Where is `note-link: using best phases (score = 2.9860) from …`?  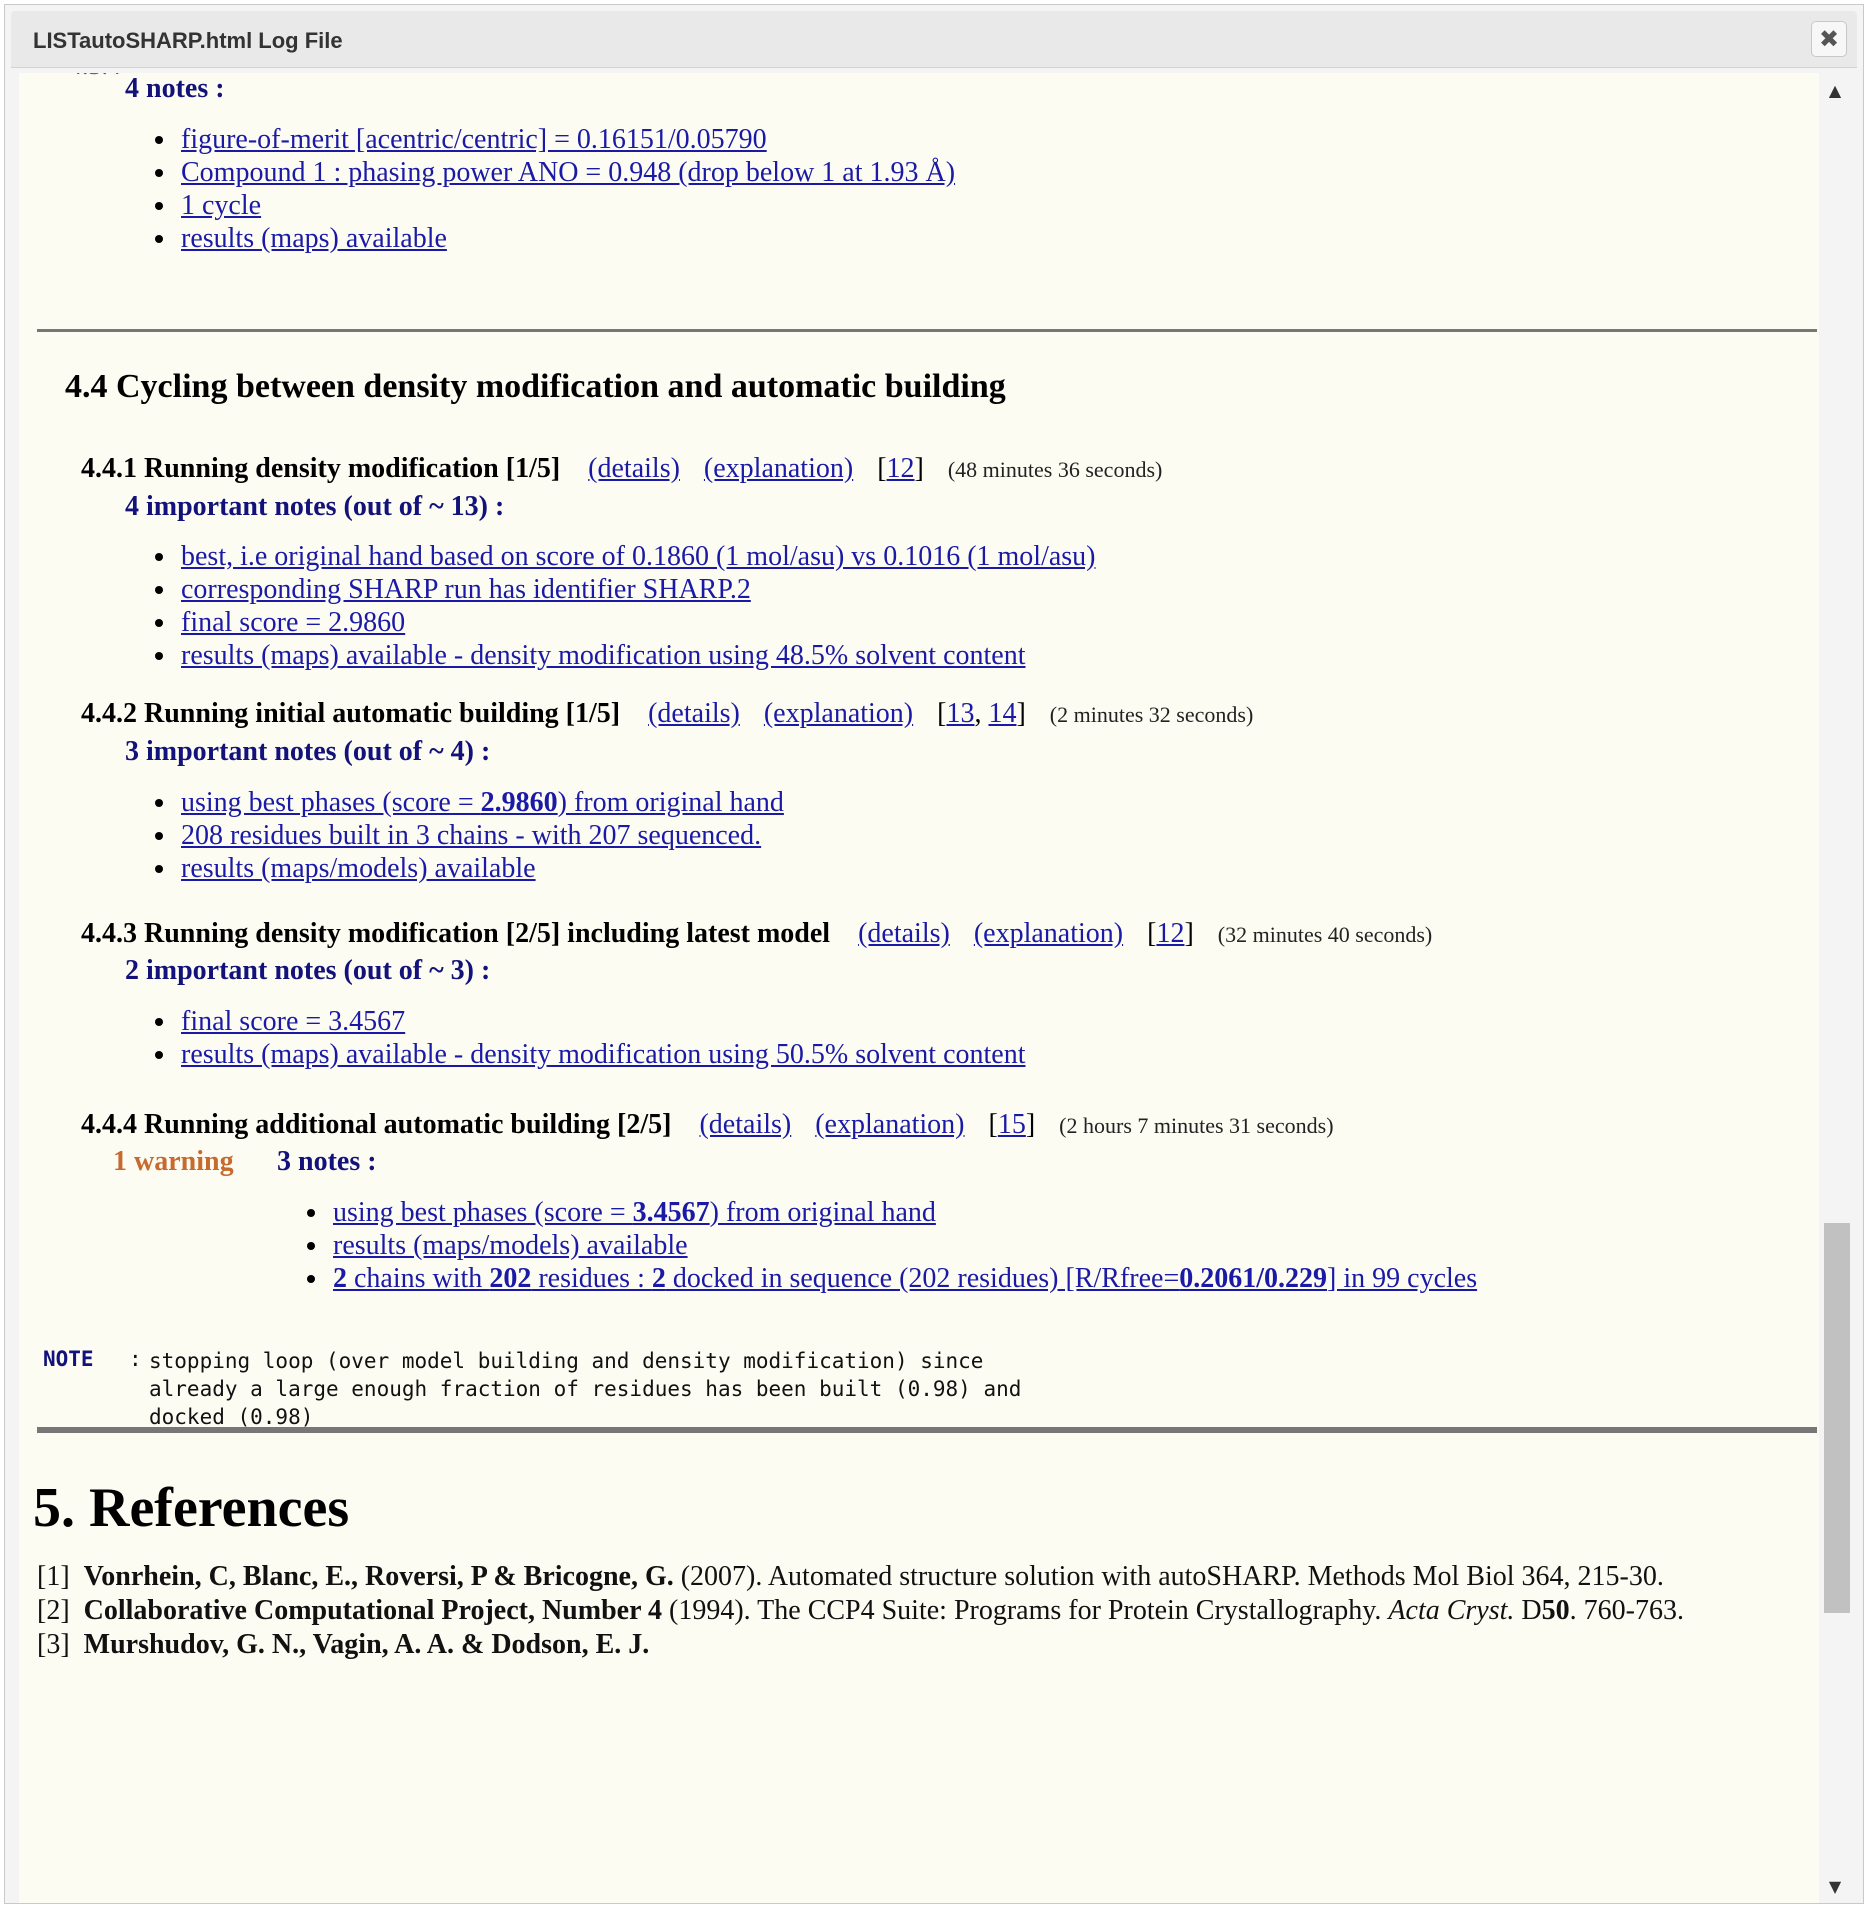 note-link: using best phases (score = 2.9860) from … is located at coordinates (482, 802).